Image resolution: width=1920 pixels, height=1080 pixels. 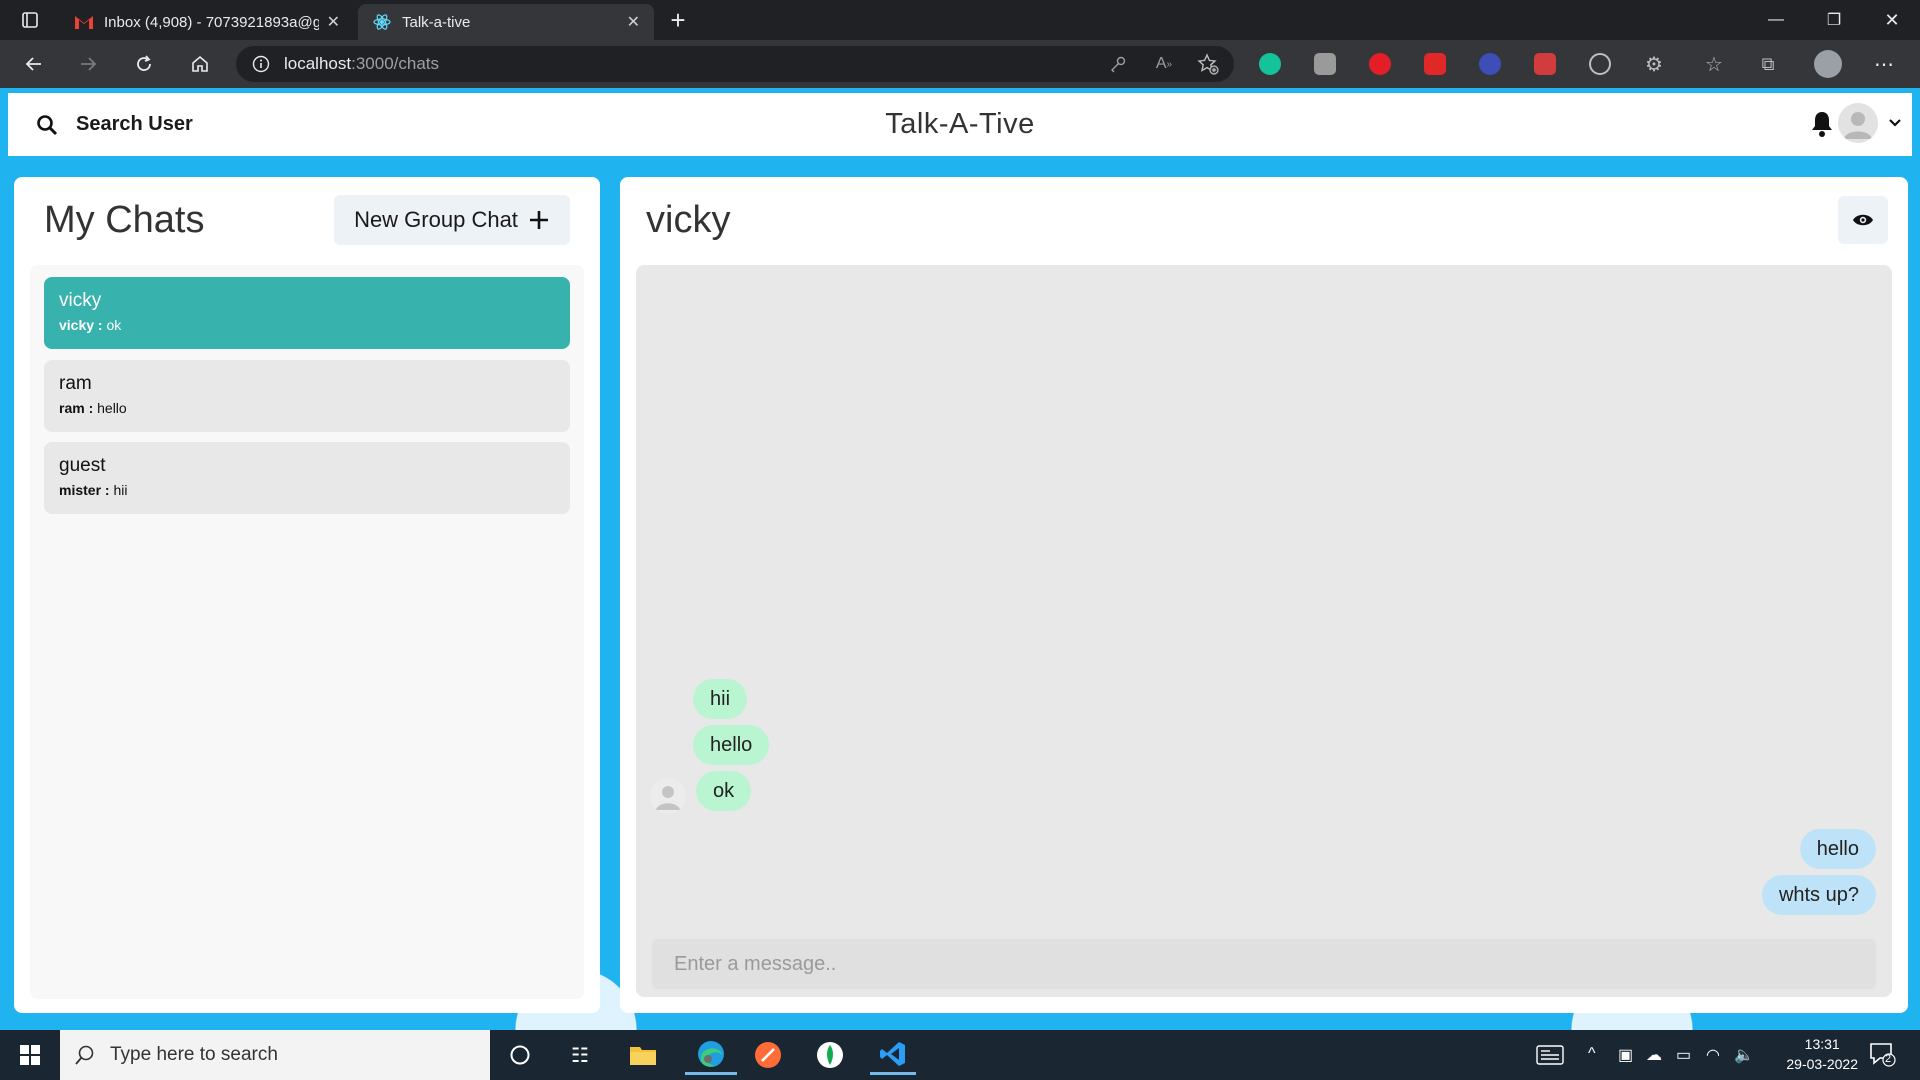 I want to click on url-host: localhost, so click(x=318, y=63).